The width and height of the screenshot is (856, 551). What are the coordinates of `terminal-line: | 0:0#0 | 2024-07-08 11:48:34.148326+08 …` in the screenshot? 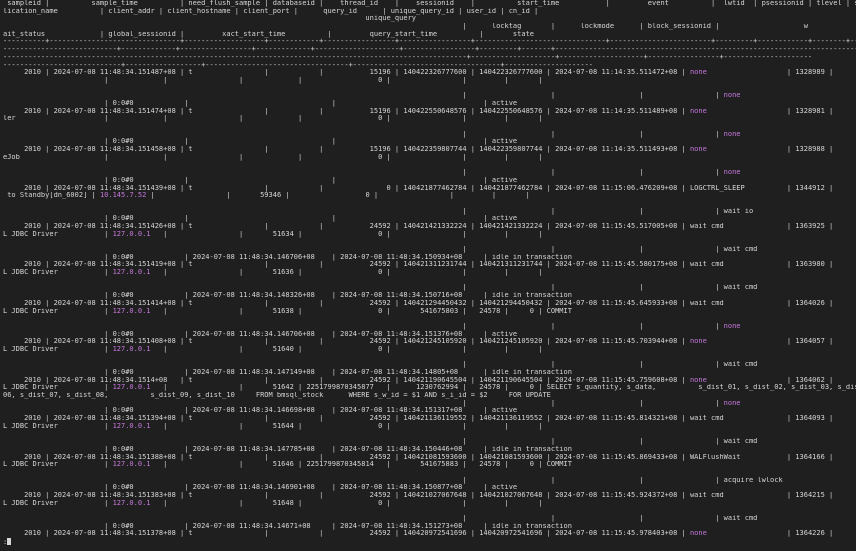 It's located at (429, 296).